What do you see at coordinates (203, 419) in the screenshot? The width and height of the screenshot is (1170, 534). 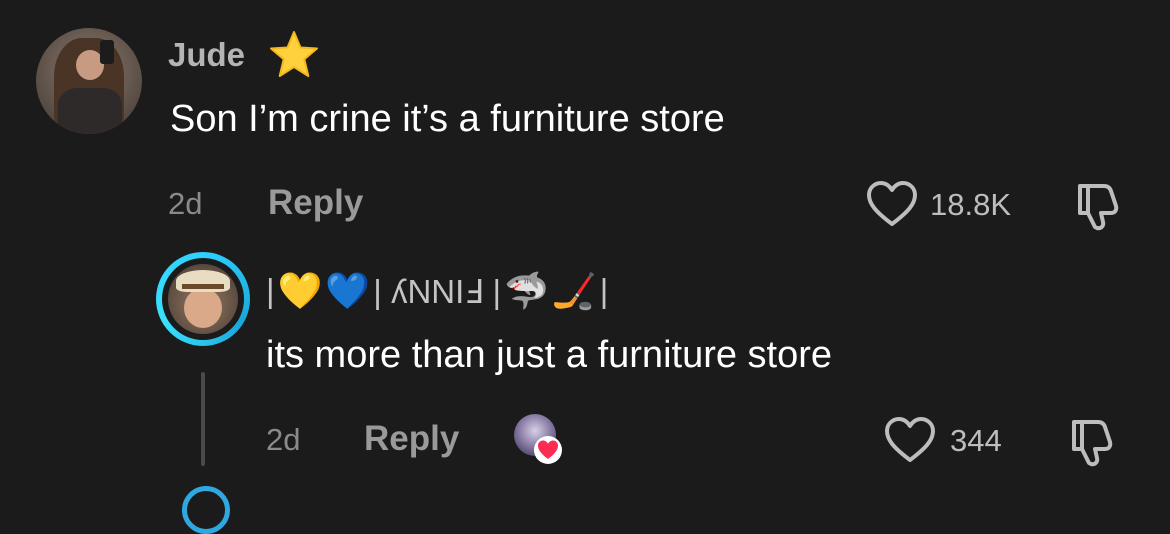 I see `thread-line` at bounding box center [203, 419].